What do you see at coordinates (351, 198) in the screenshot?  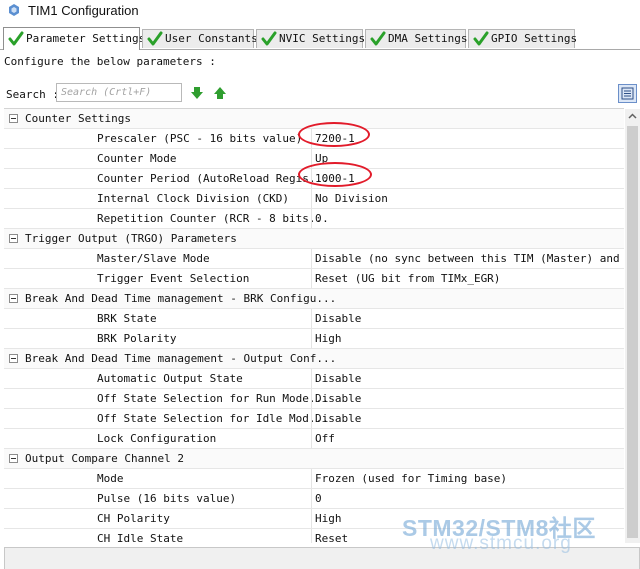 I see `param-value: No Division` at bounding box center [351, 198].